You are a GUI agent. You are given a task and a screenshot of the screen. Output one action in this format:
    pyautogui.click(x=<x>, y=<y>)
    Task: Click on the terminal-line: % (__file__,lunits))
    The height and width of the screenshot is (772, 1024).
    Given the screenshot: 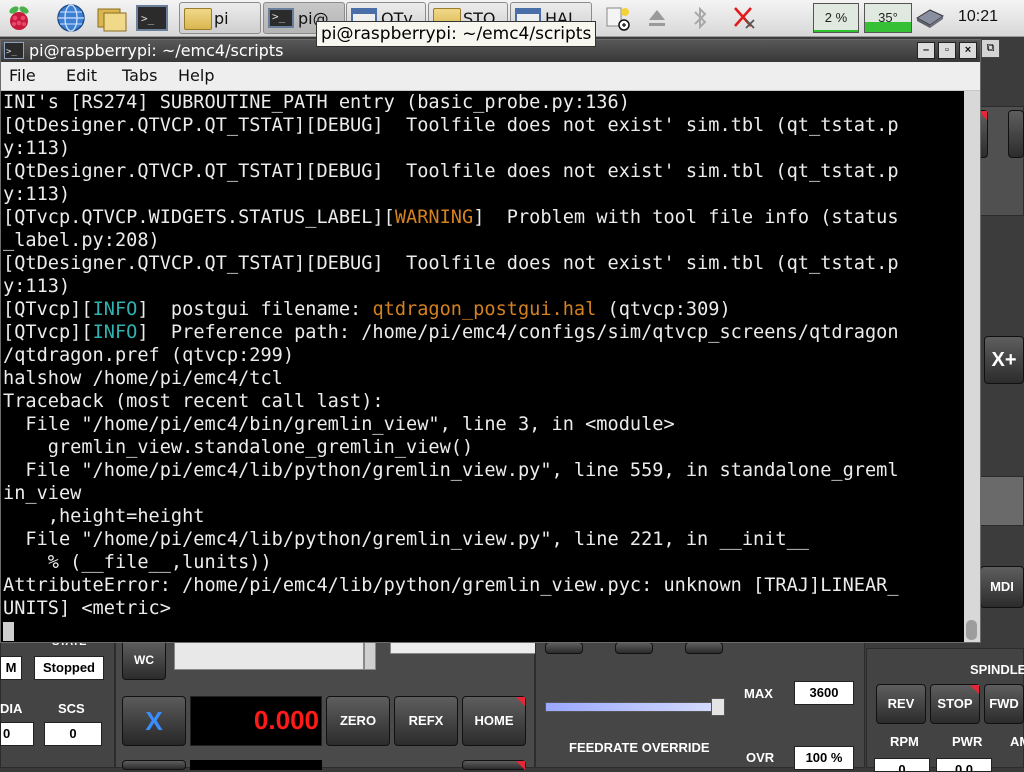 What is the action you would take?
    pyautogui.click(x=451, y=562)
    